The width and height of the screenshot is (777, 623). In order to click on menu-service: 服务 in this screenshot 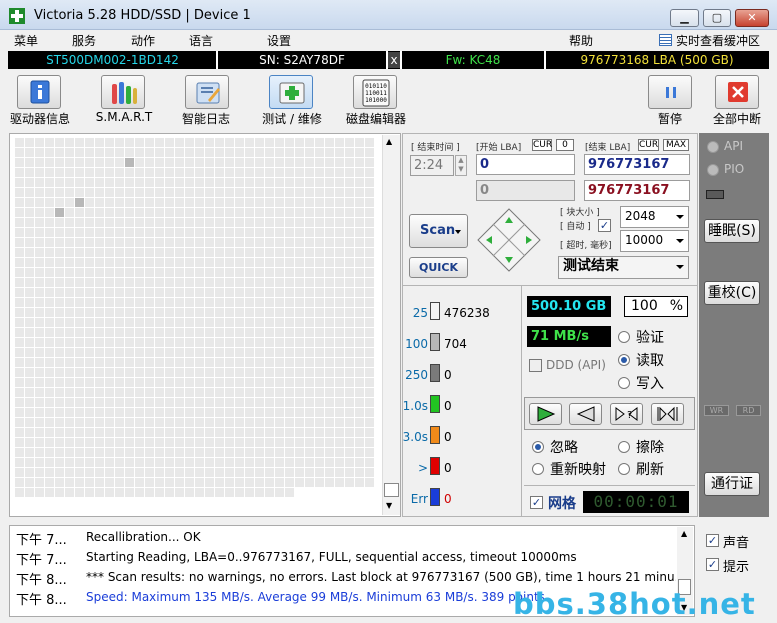, I will do `click(84, 40)`.